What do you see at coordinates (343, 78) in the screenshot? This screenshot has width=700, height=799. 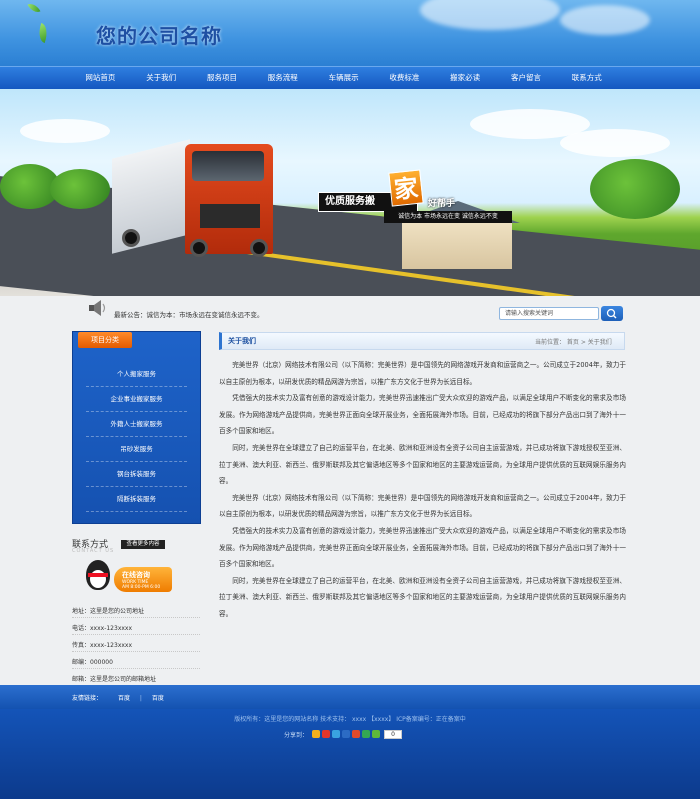 I see `nav-item-vehicles: 车辆展示` at bounding box center [343, 78].